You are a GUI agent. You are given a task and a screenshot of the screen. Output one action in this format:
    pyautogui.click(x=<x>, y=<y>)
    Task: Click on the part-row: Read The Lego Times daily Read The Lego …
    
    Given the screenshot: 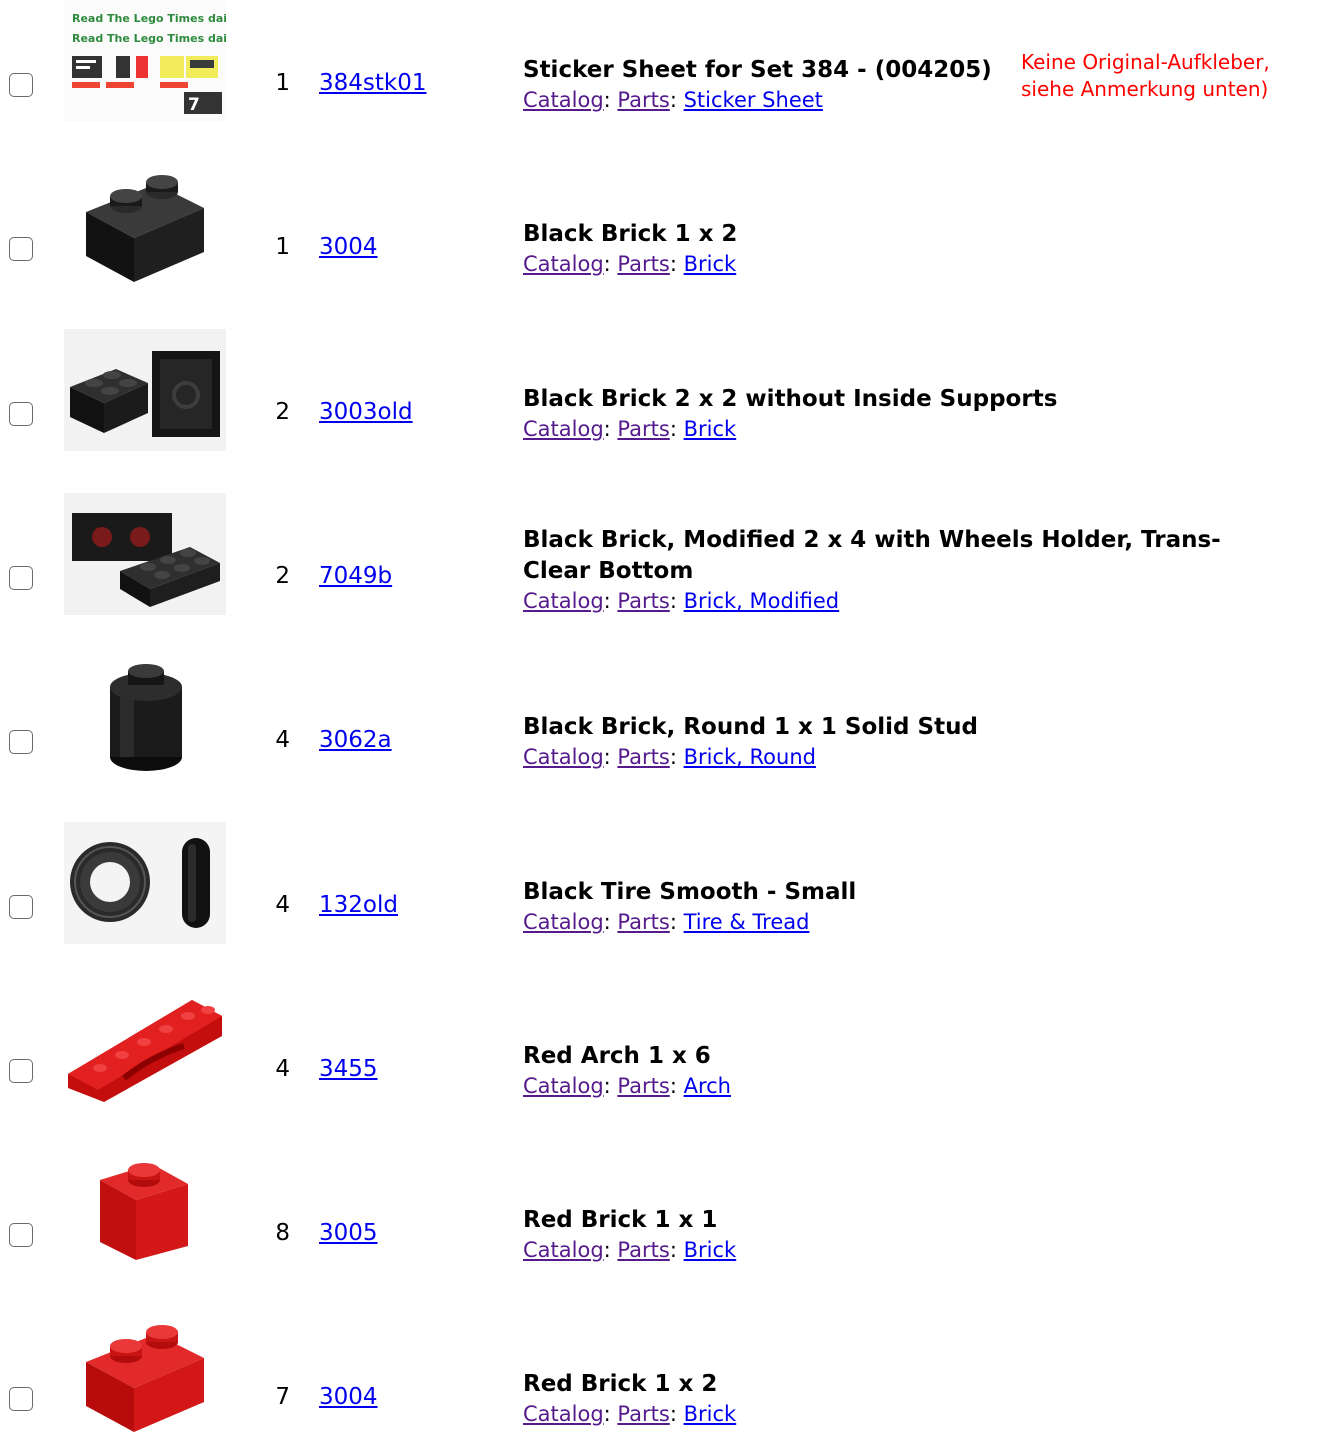 What is the action you would take?
    pyautogui.click(x=663, y=61)
    